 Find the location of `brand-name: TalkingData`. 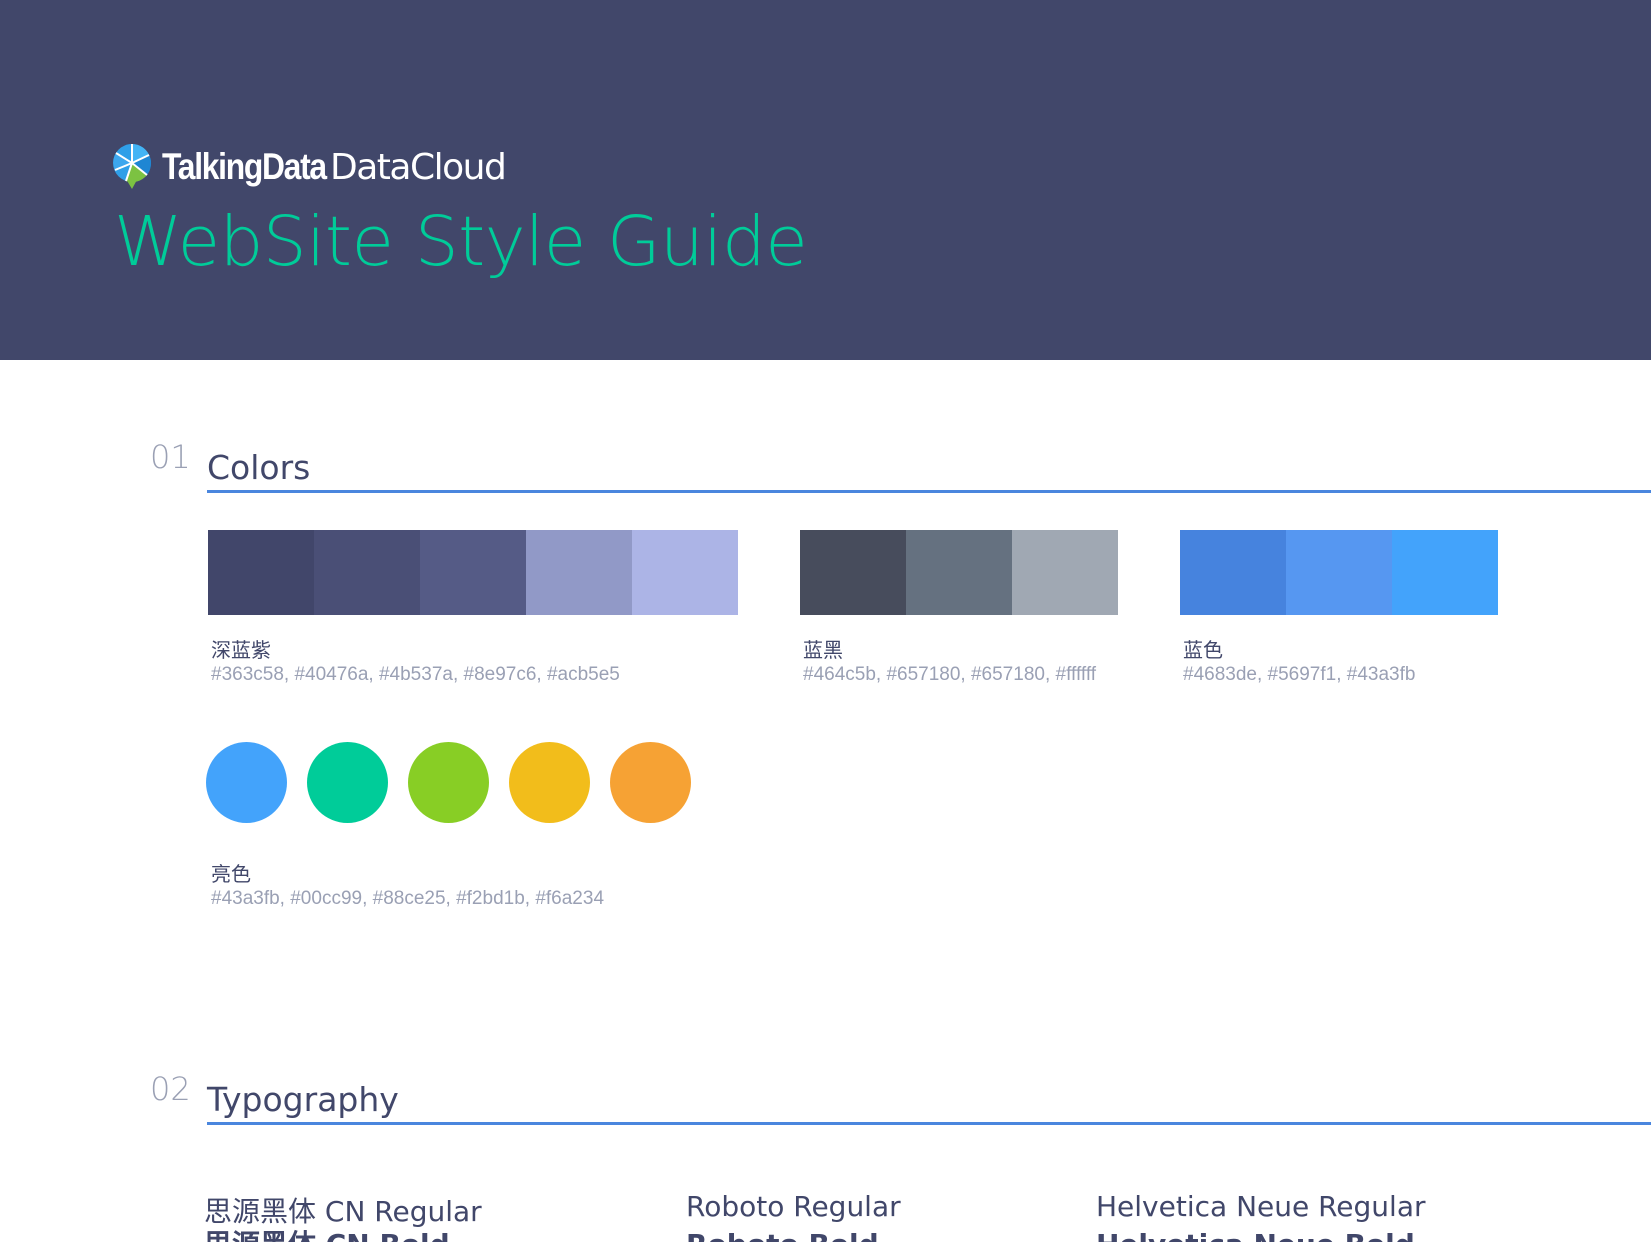

brand-name: TalkingData is located at coordinates (244, 166).